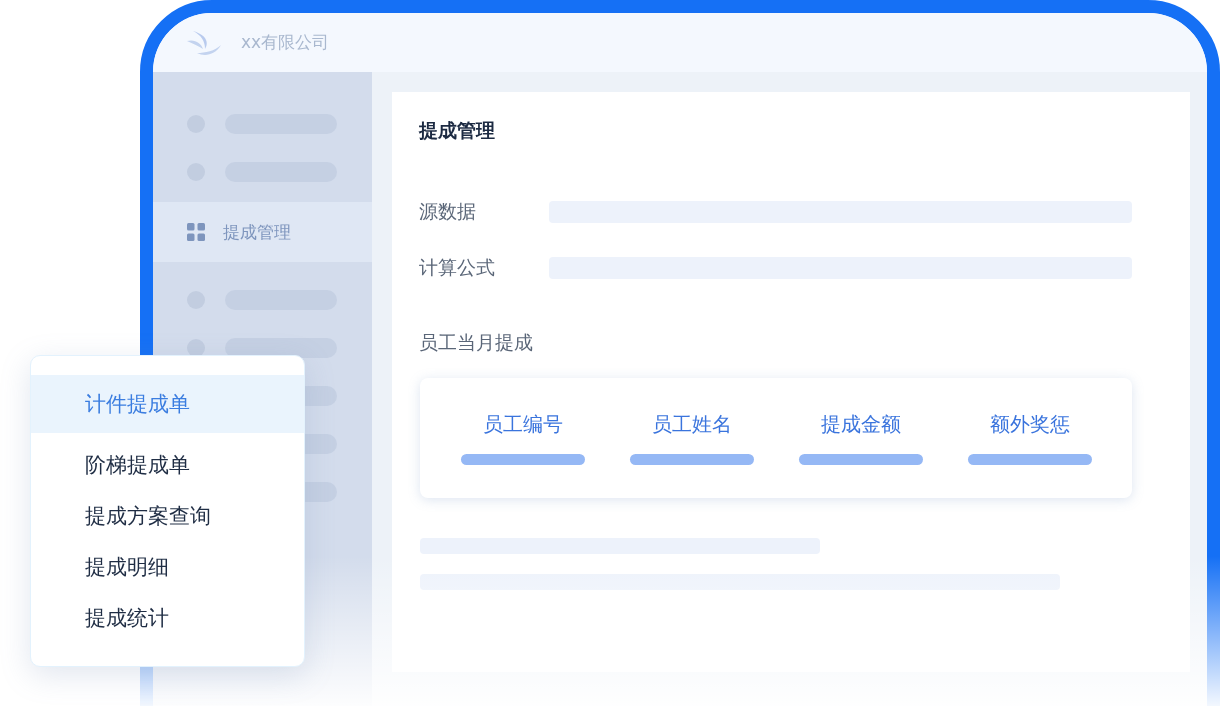  What do you see at coordinates (167, 566) in the screenshot?
I see `menu-item: 提成明细` at bounding box center [167, 566].